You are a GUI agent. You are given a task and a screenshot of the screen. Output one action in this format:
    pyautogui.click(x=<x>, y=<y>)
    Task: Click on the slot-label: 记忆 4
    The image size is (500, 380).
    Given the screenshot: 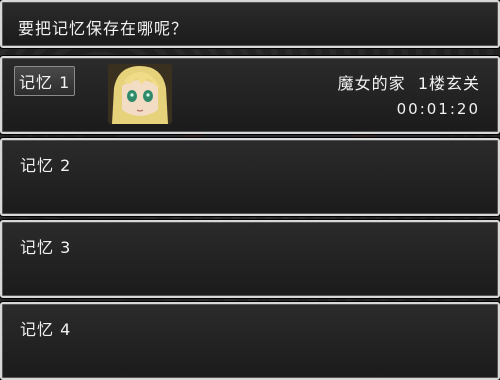 What is the action you would take?
    pyautogui.click(x=46, y=329)
    